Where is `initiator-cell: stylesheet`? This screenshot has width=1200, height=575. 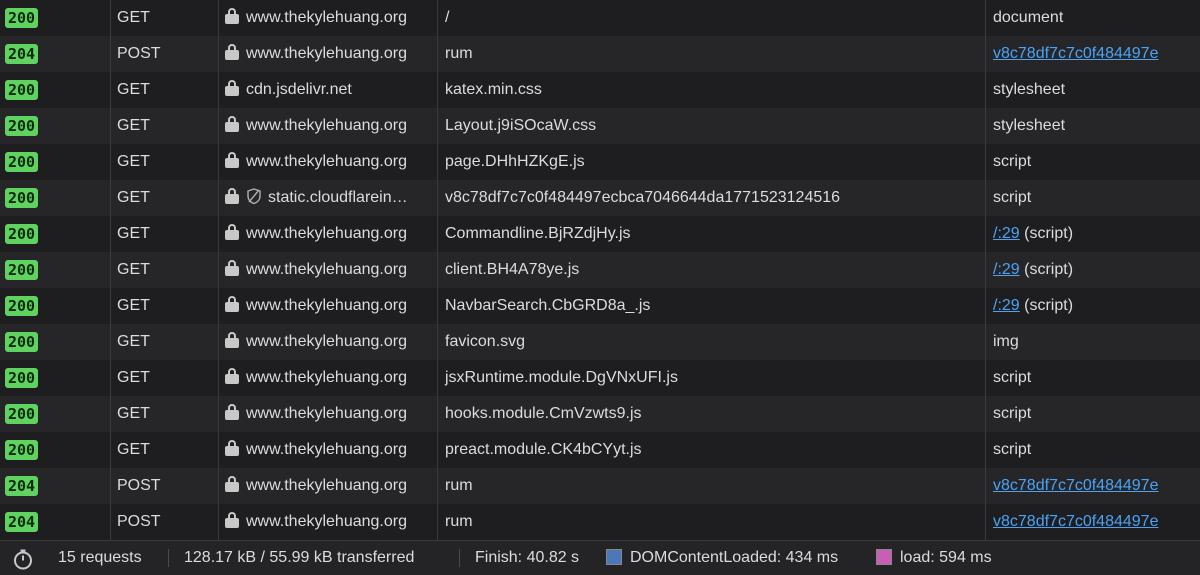 initiator-cell: stylesheet is located at coordinates (1092, 126).